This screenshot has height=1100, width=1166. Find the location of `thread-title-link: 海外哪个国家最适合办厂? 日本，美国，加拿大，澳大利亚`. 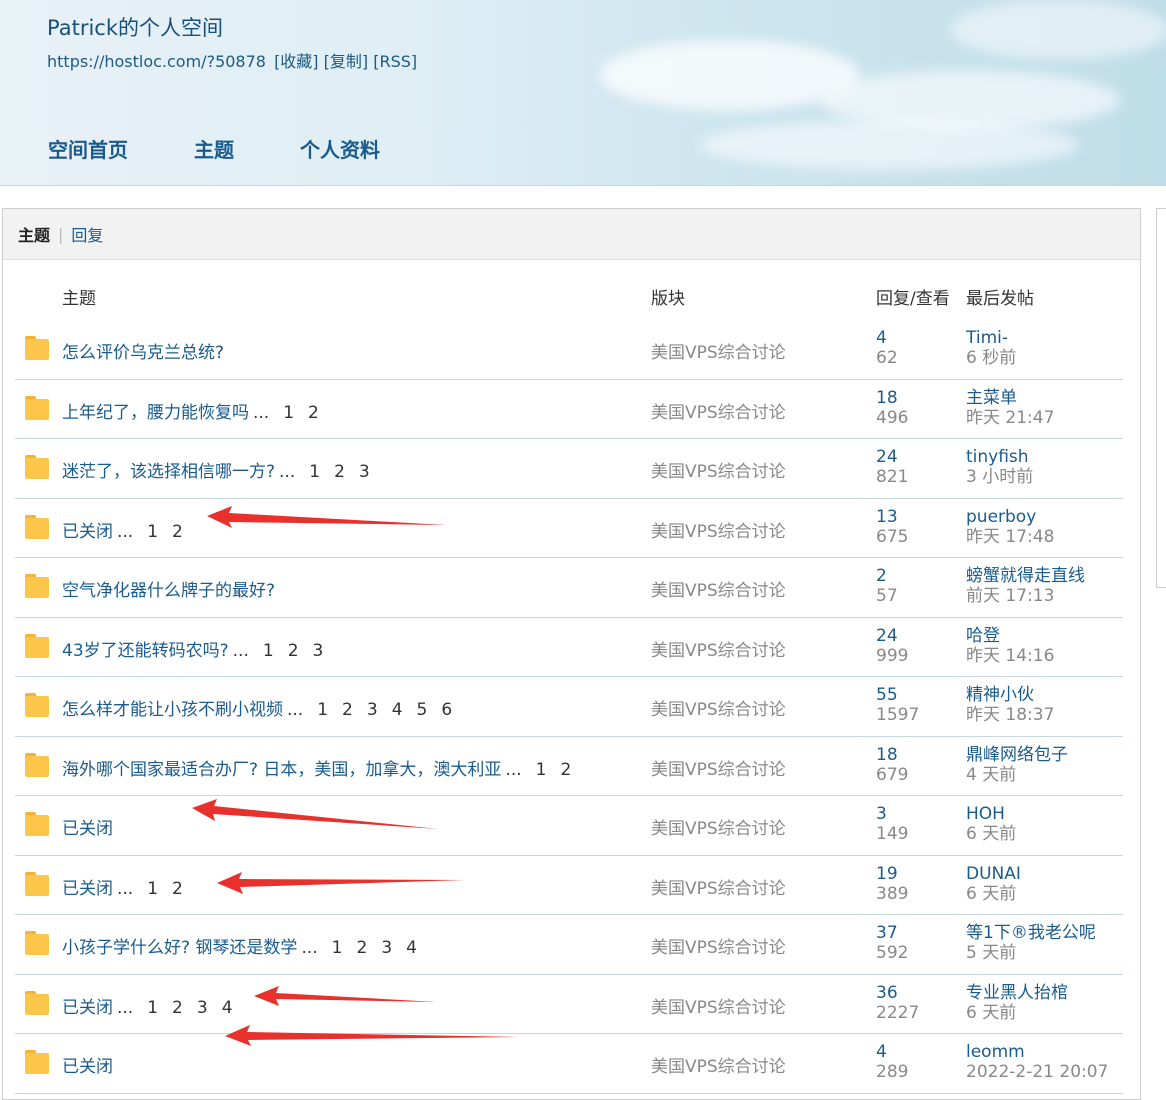

thread-title-link: 海外哪个国家最适合办厂? 日本，美国，加拿大，澳大利亚 is located at coordinates (281, 770).